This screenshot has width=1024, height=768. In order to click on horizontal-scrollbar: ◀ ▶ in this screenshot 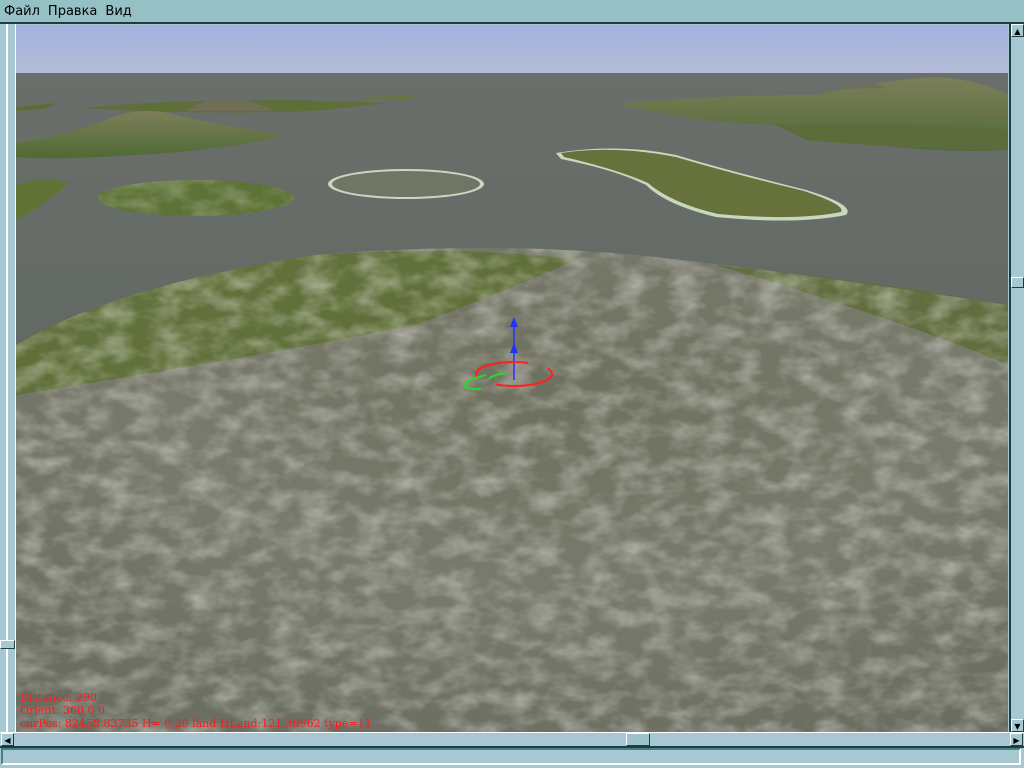, I will do `click(512, 740)`.